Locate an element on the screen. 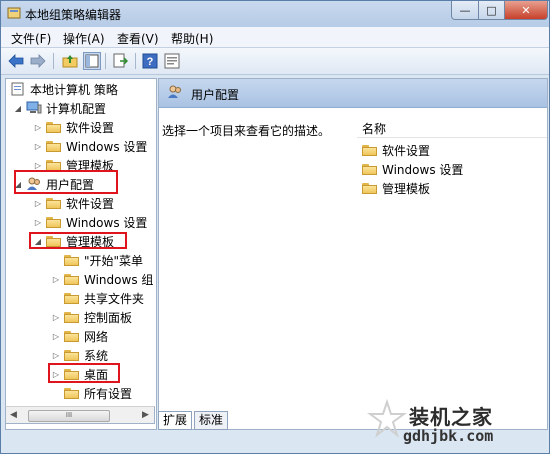  tree-label: "开始"菜单 is located at coordinates (114, 260).